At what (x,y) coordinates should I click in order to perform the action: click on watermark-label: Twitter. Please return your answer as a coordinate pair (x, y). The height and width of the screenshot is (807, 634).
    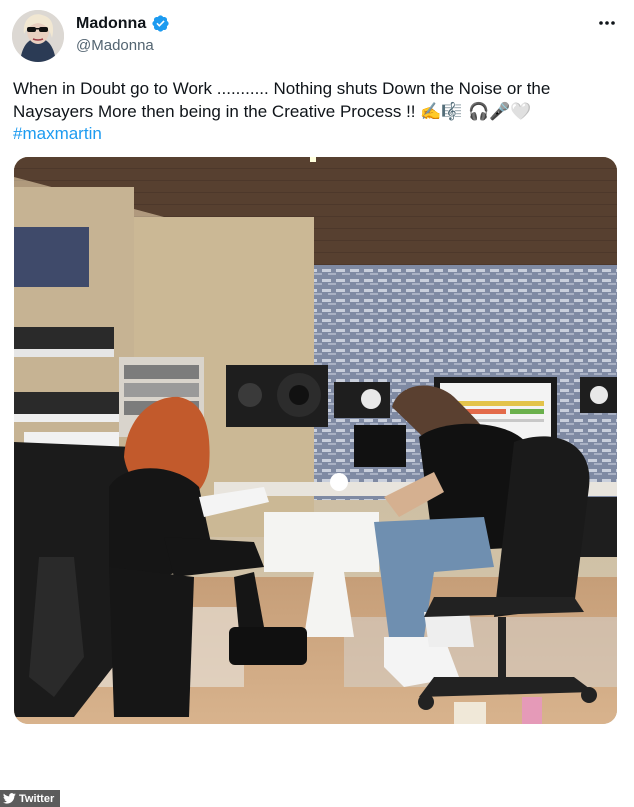
    Looking at the image, I should click on (37, 798).